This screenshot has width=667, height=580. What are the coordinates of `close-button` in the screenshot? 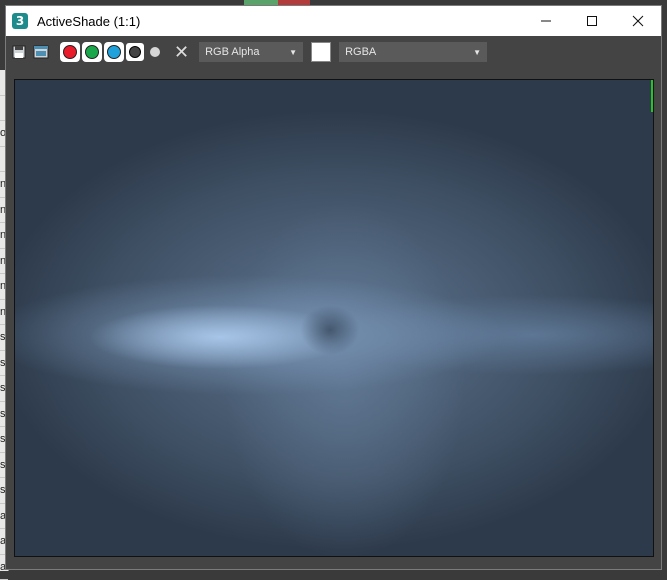 It's located at (638, 21).